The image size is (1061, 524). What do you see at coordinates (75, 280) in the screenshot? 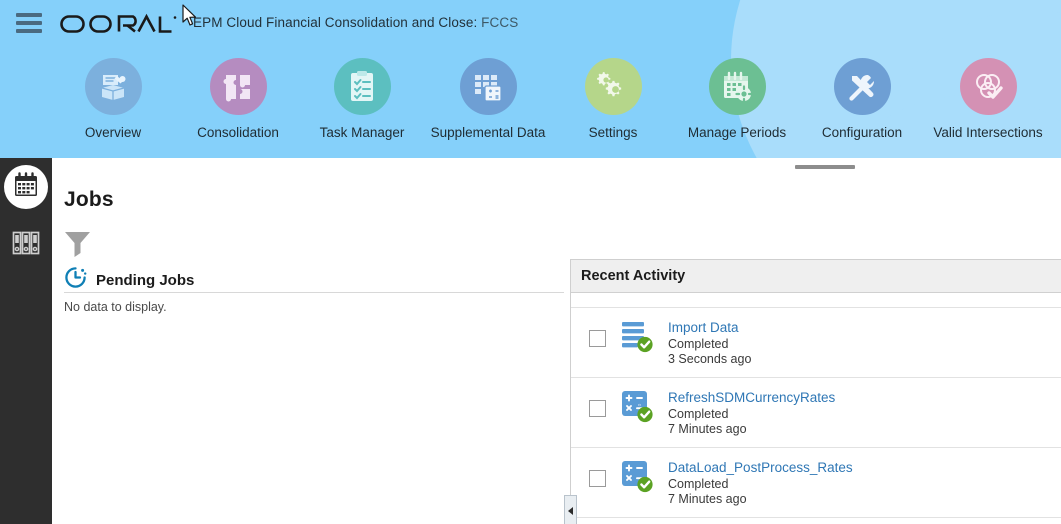
I see `clock-pending-icon` at bounding box center [75, 280].